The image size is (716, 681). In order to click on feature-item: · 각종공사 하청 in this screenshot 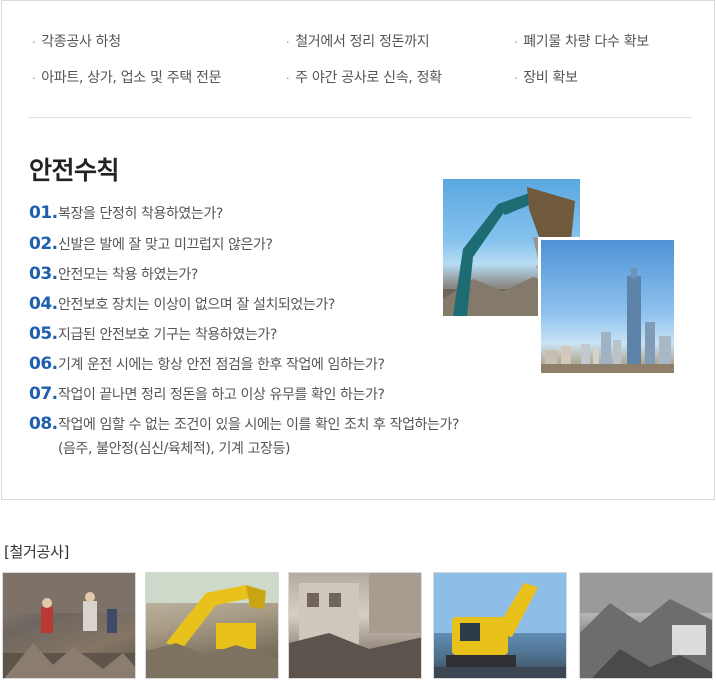, I will do `click(76, 42)`.